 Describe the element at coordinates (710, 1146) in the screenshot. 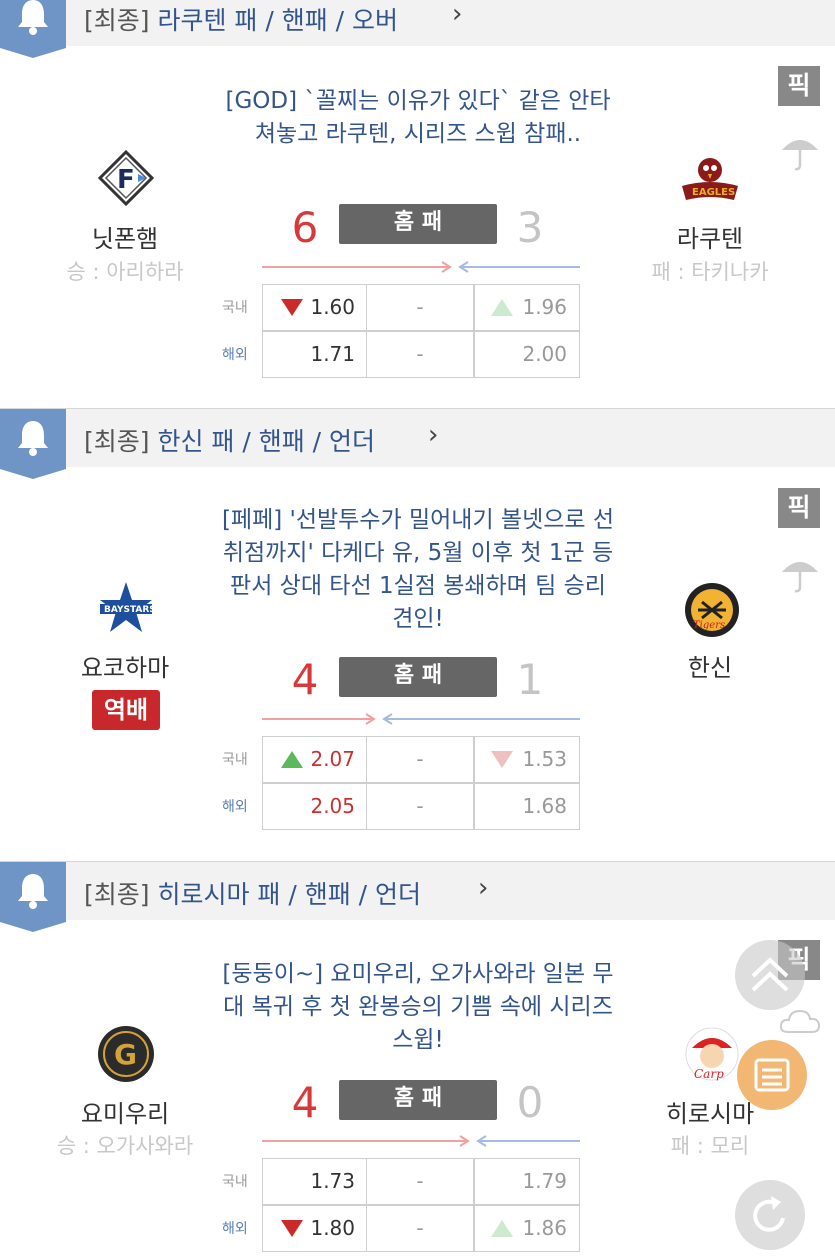

I see `losing-pitcher: 패 : 모리` at that location.